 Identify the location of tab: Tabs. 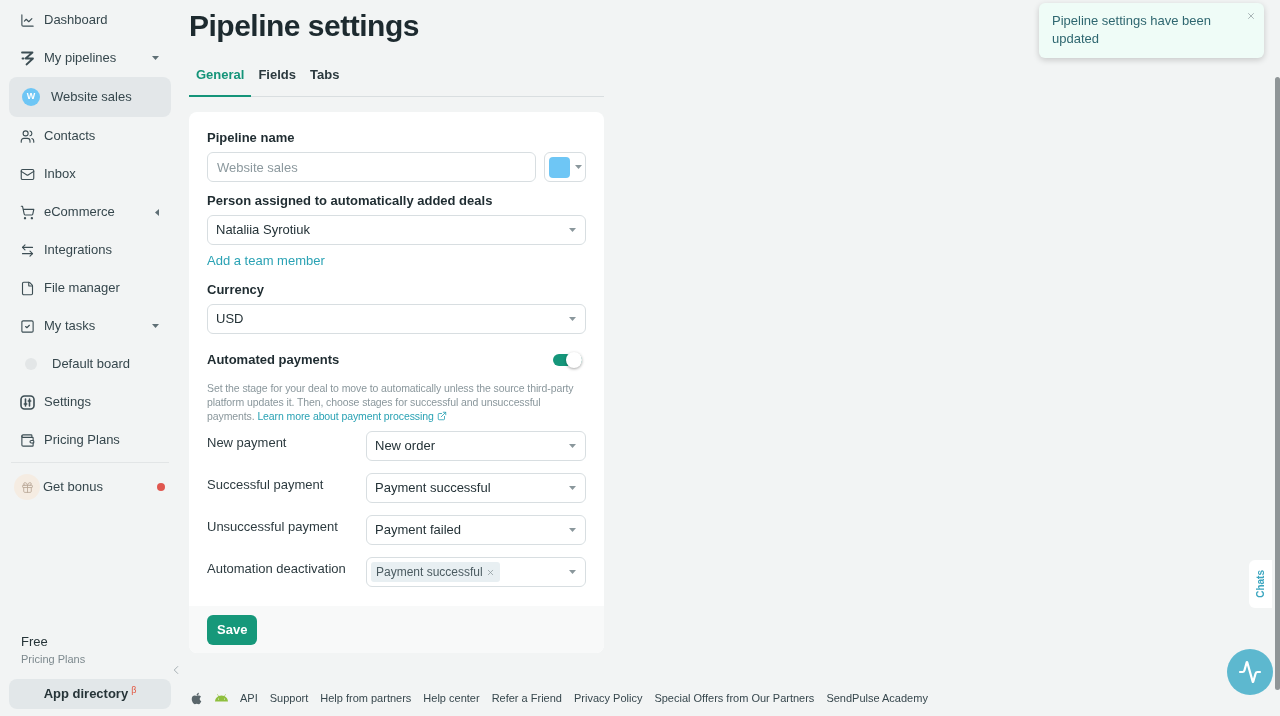
(325, 75).